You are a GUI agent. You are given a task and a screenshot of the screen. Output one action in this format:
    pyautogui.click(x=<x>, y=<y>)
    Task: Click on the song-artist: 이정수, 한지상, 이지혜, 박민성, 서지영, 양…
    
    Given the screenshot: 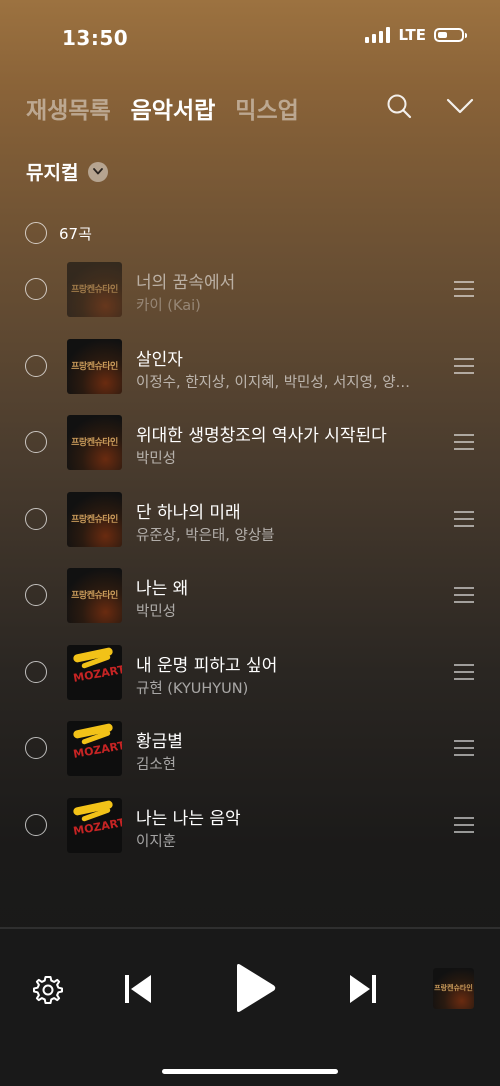 What is the action you would take?
    pyautogui.click(x=273, y=382)
    